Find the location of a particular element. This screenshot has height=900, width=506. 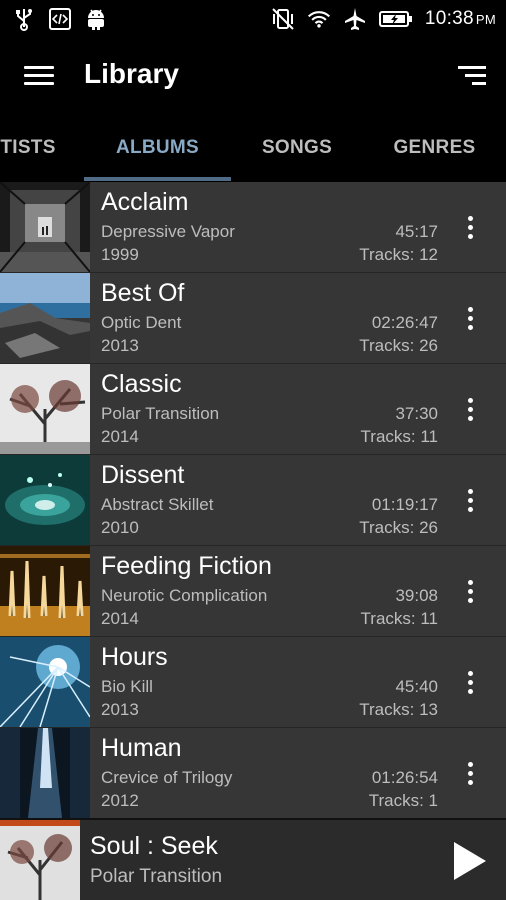

tab-albums: ALBUMS is located at coordinates (157, 148).